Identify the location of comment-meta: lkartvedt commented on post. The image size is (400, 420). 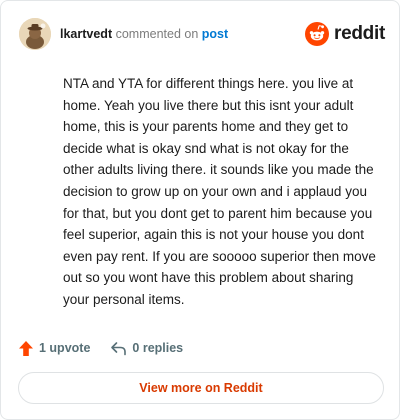
(144, 34).